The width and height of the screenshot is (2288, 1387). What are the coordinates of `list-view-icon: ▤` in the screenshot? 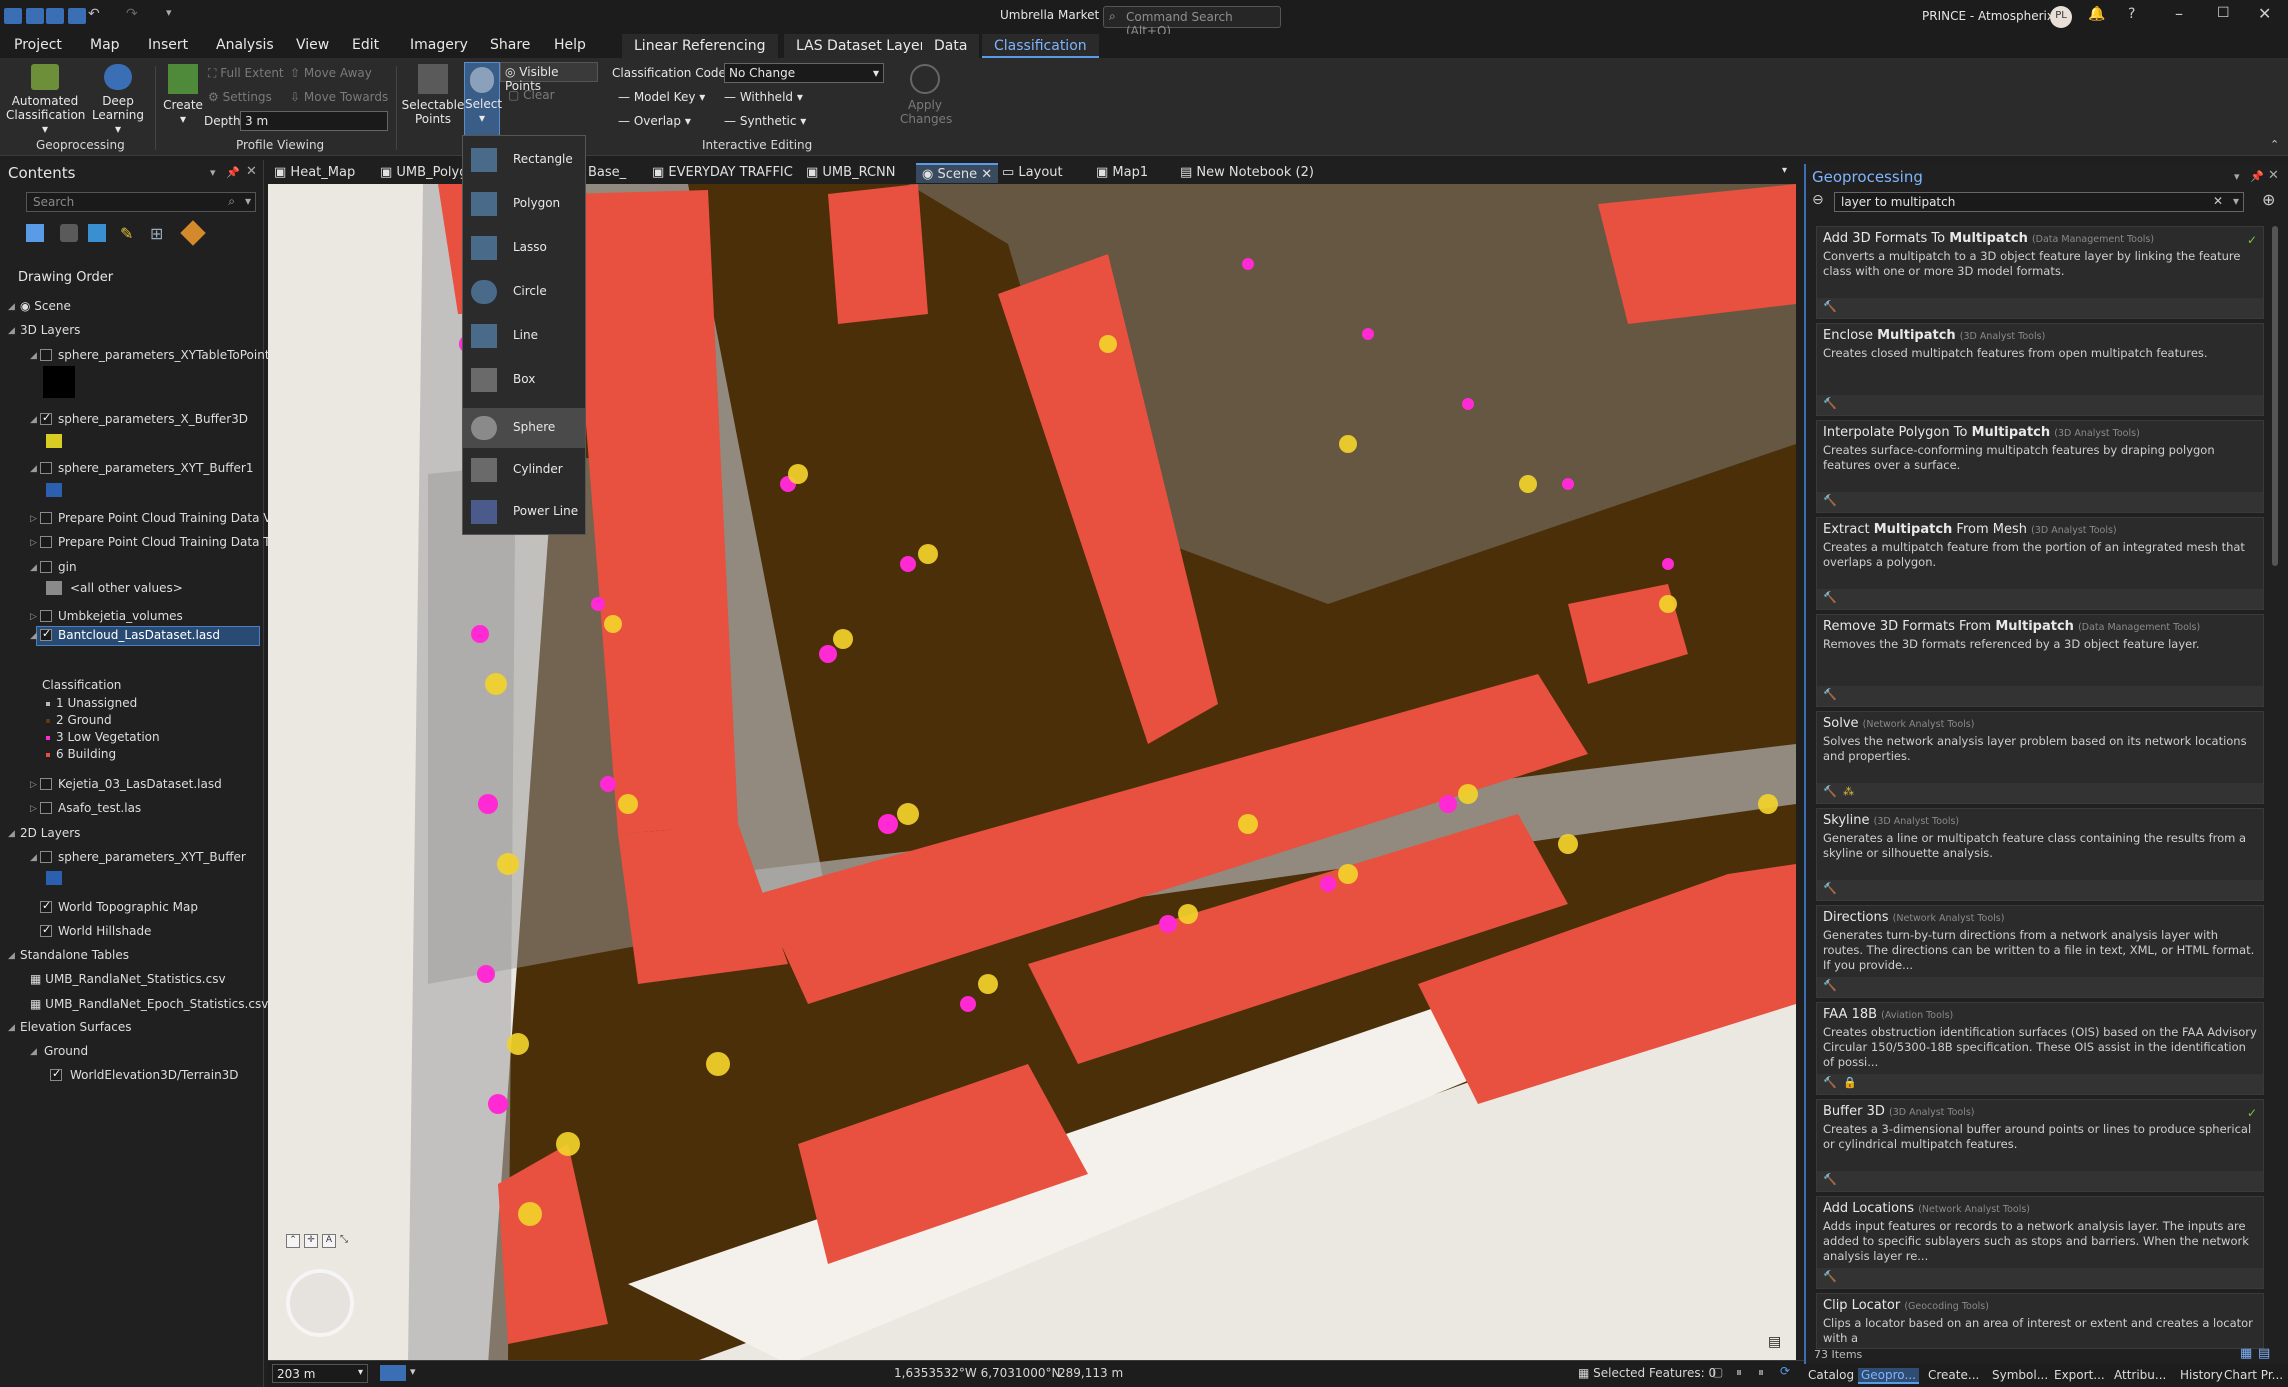 It's located at (2264, 1353).